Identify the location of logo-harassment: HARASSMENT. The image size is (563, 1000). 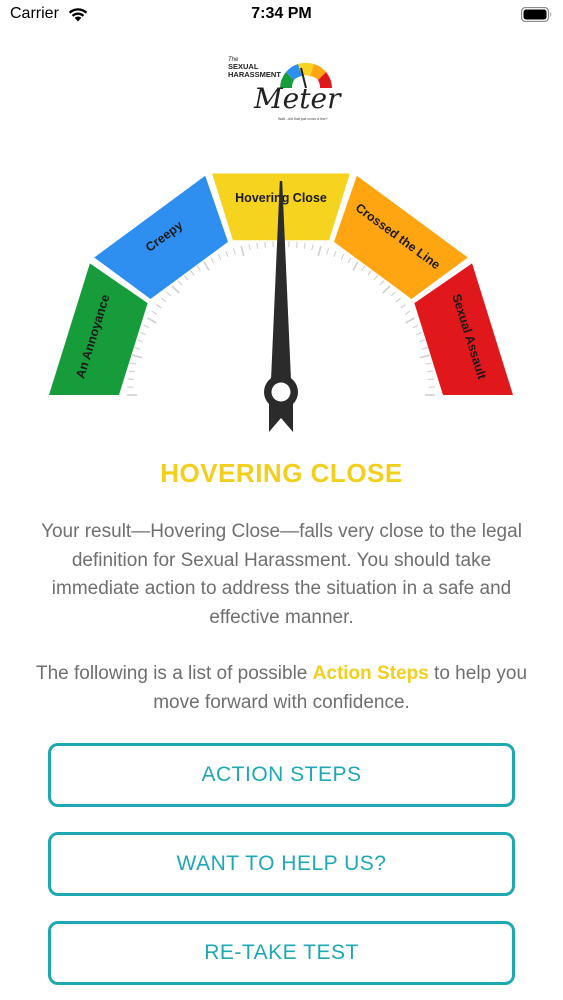
(254, 74).